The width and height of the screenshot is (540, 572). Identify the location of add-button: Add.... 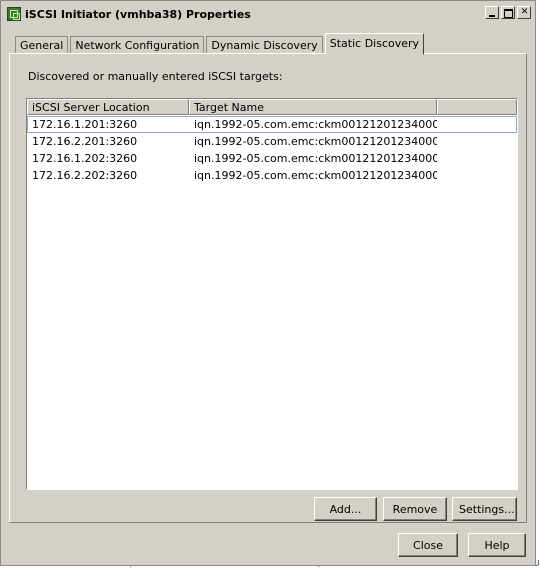
(345, 509).